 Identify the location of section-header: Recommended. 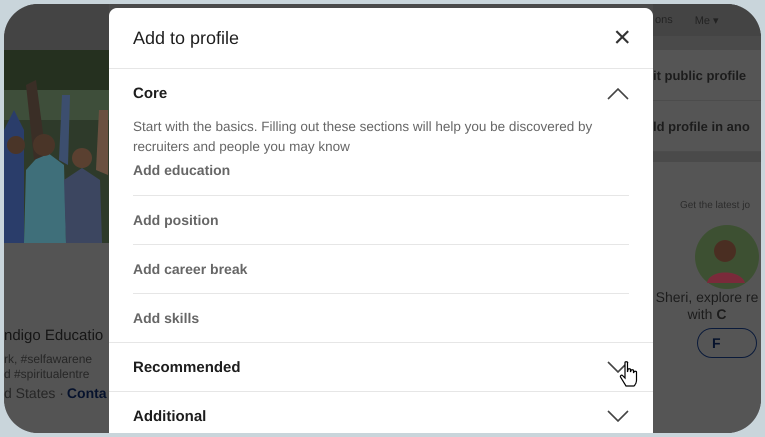
(381, 367).